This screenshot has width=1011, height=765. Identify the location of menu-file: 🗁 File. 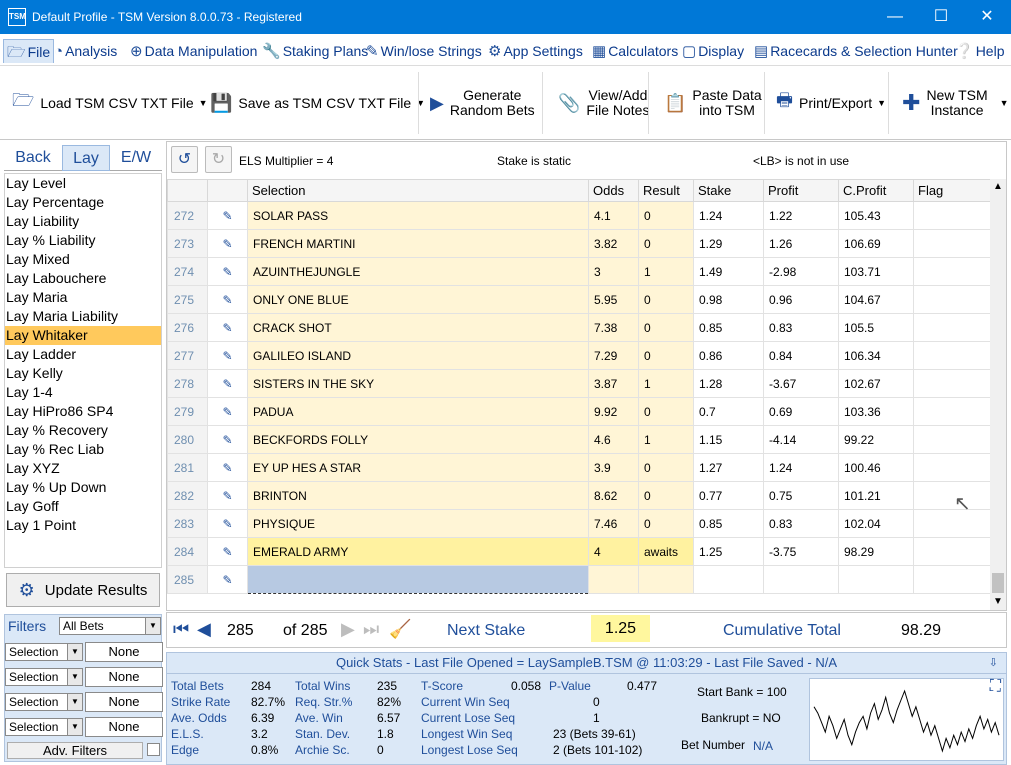
(29, 51).